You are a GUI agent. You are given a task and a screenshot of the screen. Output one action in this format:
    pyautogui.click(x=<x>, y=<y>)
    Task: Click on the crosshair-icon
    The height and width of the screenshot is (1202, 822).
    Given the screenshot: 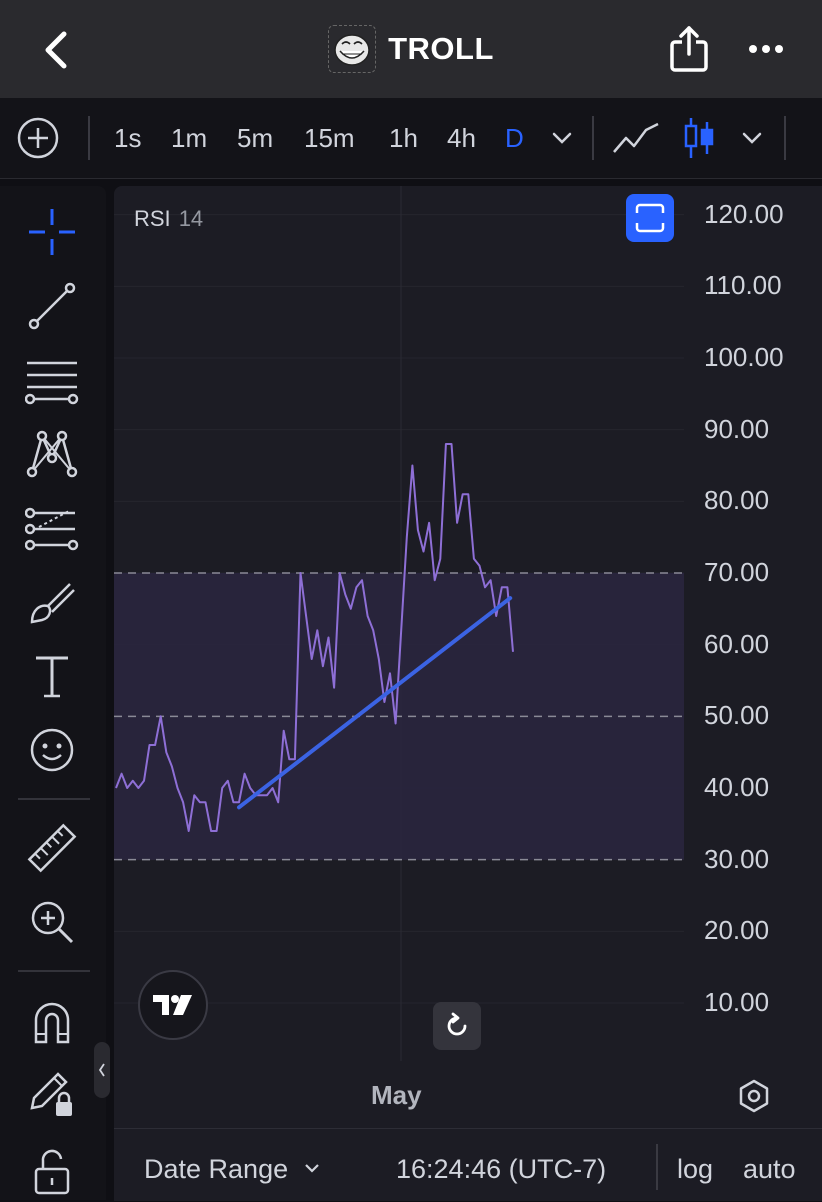 What is the action you would take?
    pyautogui.click(x=52, y=232)
    